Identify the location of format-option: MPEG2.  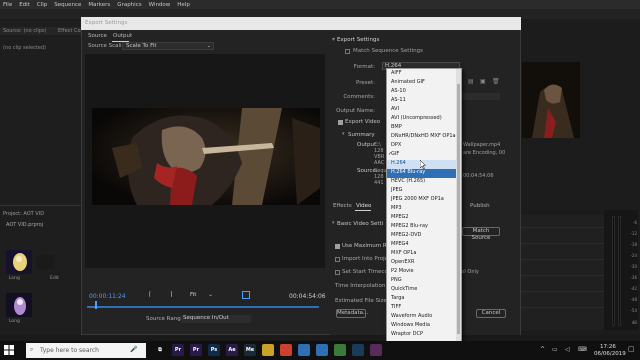
(422, 217).